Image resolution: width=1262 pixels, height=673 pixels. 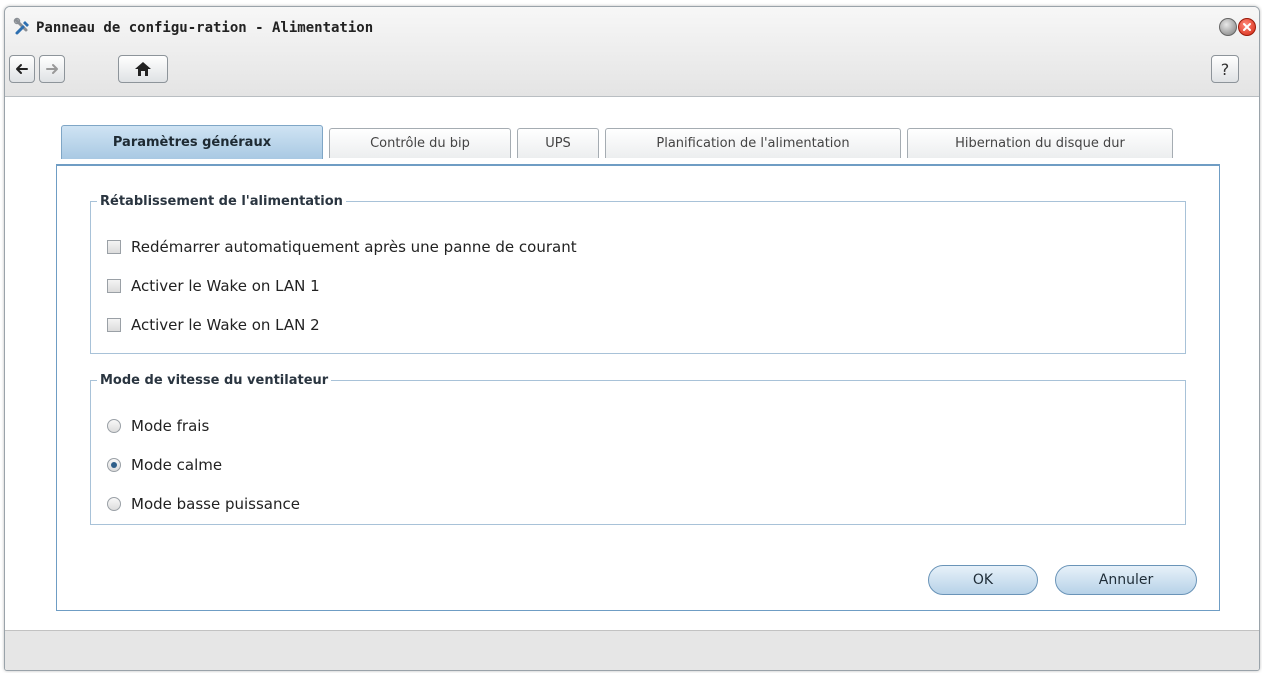 What do you see at coordinates (420, 143) in the screenshot?
I see `tab-beep-control: Contrôle du bip` at bounding box center [420, 143].